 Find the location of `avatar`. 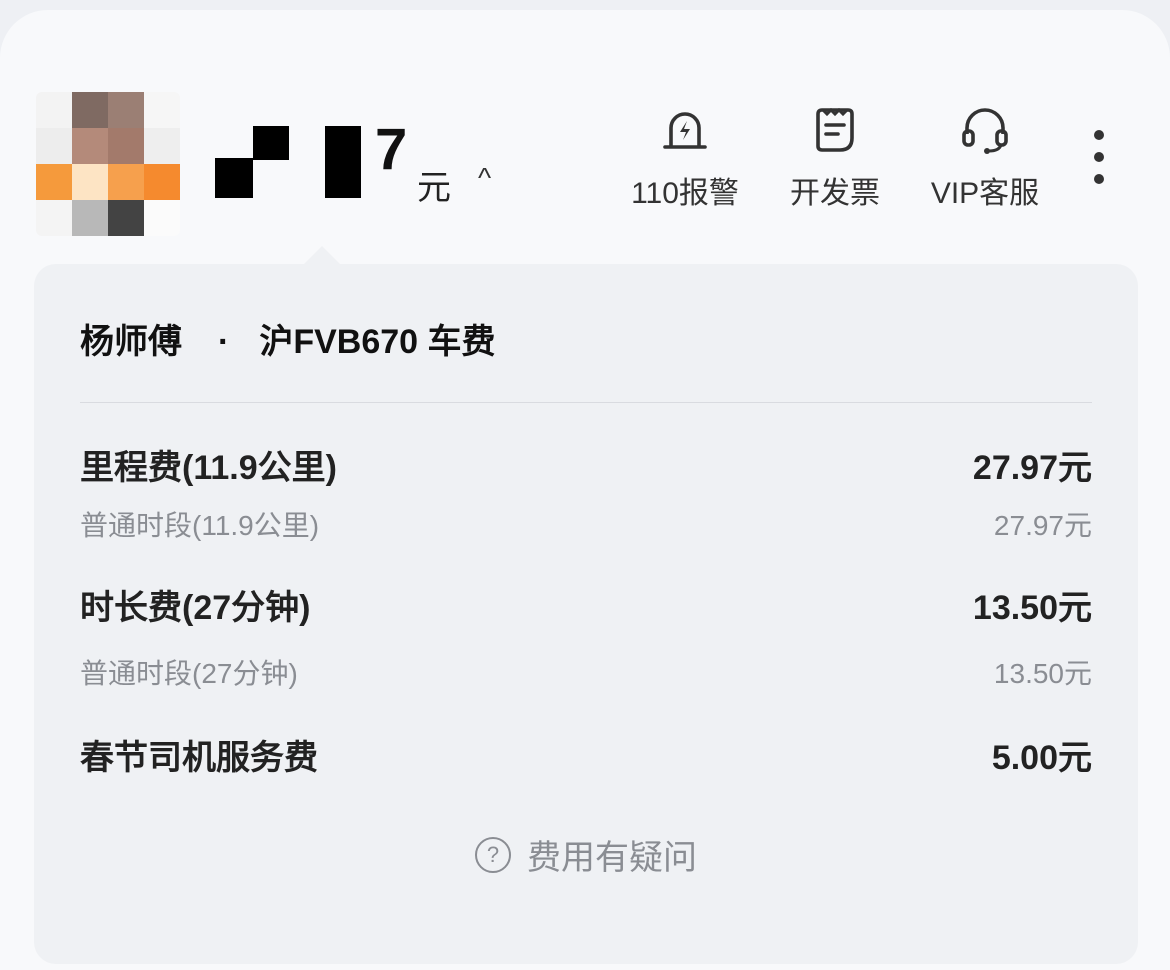

avatar is located at coordinates (108, 164).